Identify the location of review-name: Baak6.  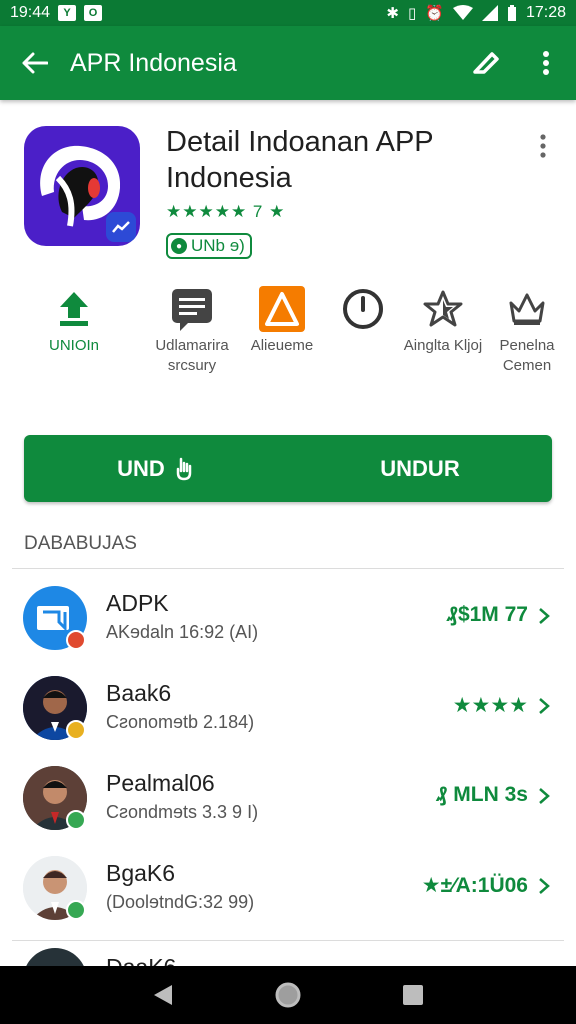
(139, 693).